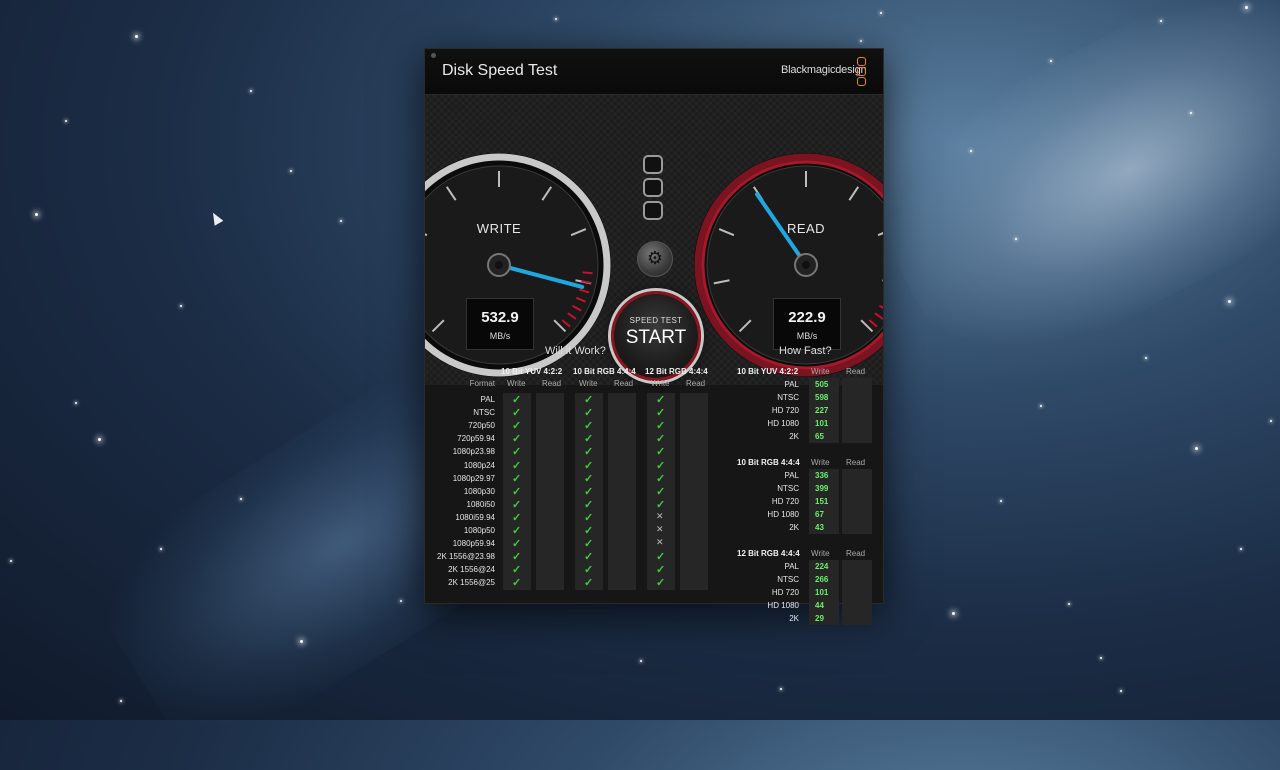 This screenshot has width=1280, height=770. Describe the element at coordinates (653, 189) in the screenshot. I see `status-leds` at that location.